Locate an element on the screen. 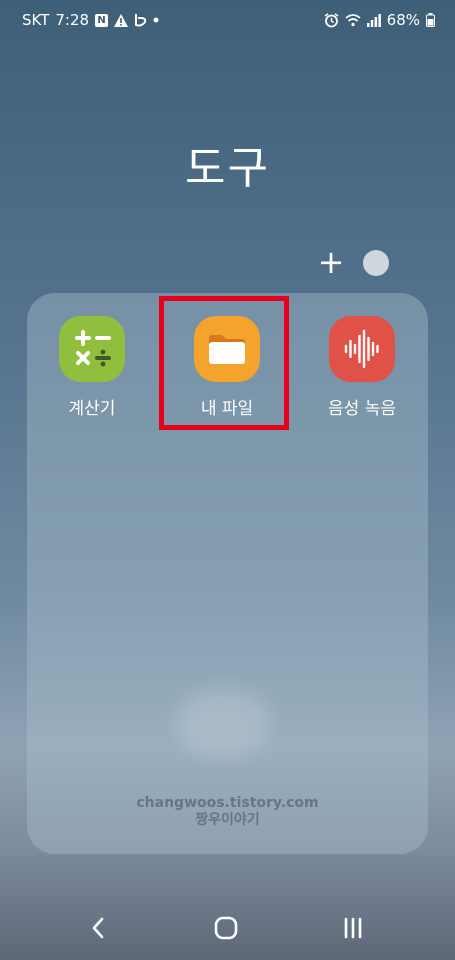 The width and height of the screenshot is (455, 960). home-icon is located at coordinates (226, 930).